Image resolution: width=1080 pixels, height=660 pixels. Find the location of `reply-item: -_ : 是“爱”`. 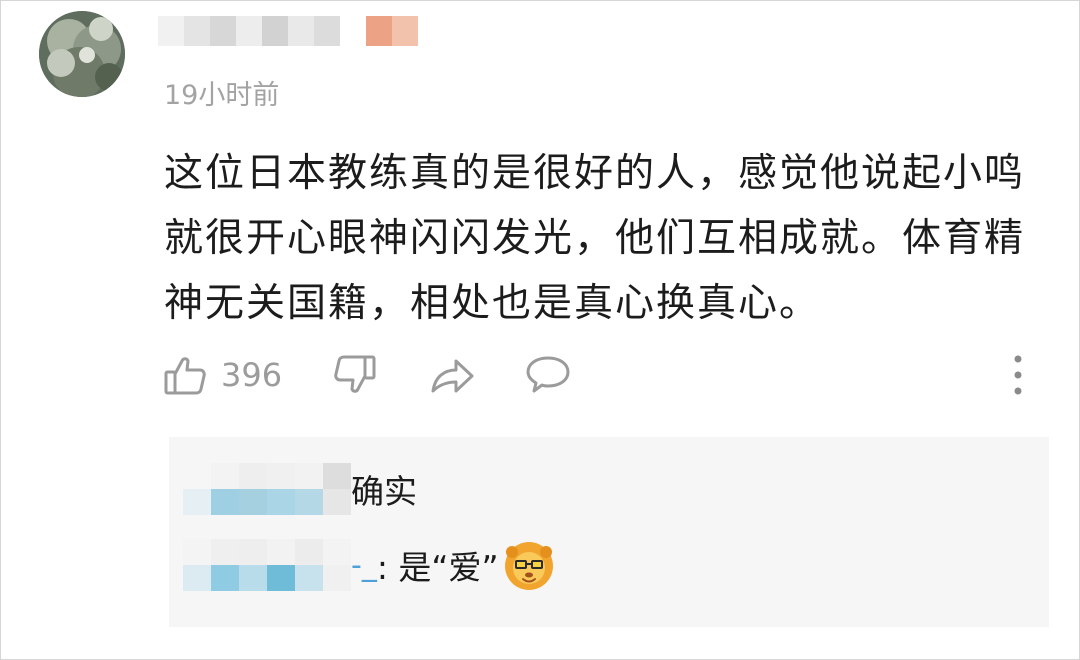

reply-item: -_ : 是“爱” is located at coordinates (369, 565).